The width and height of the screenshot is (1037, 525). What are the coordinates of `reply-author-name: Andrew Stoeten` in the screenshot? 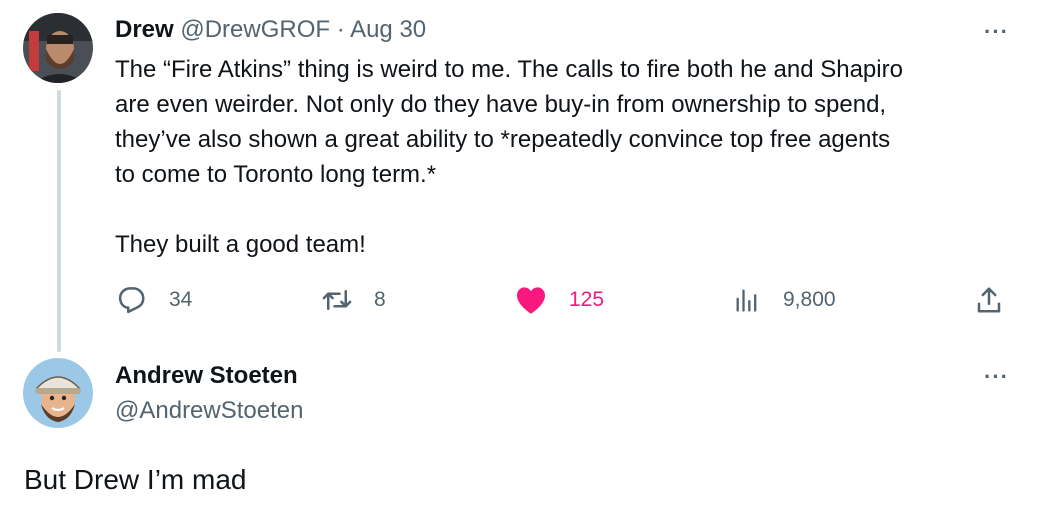 It's located at (206, 376).